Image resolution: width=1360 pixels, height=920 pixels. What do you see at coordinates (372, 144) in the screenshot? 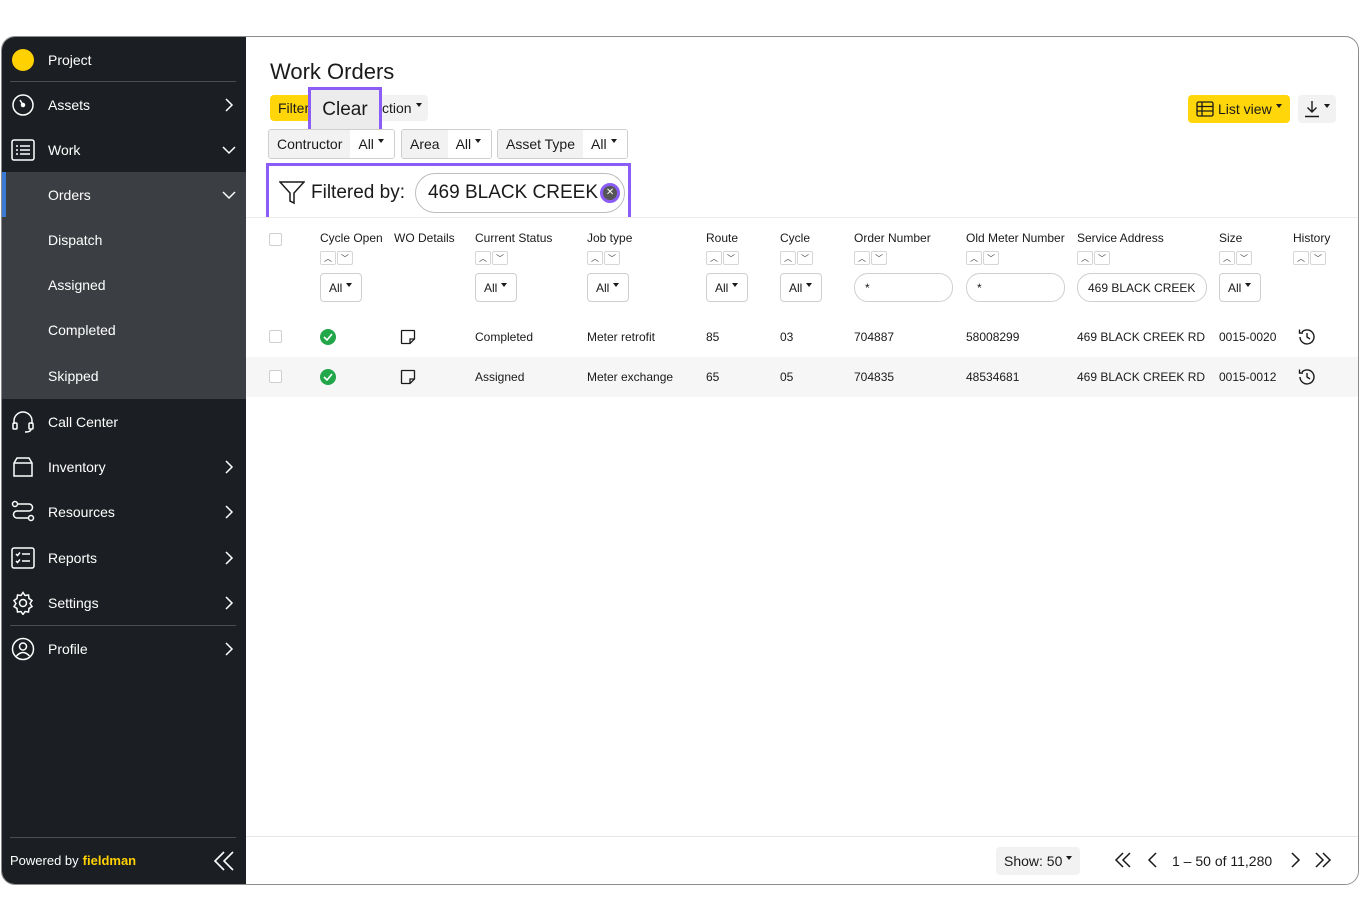
I see `contractor-filter-value: All` at bounding box center [372, 144].